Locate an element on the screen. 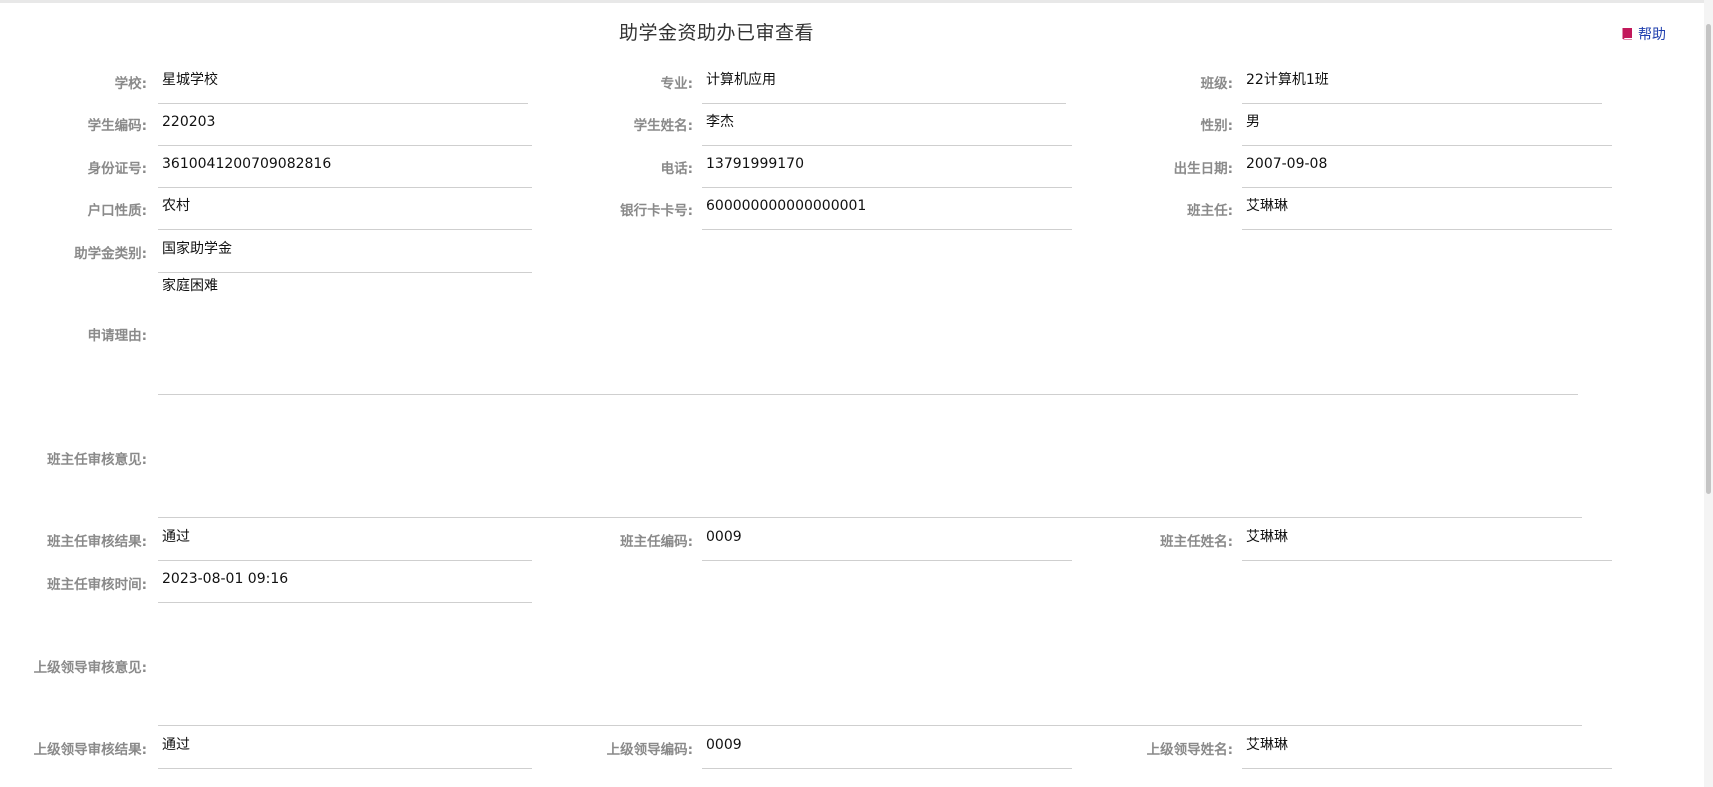  teacher-result-field: 通过 is located at coordinates (345, 543).